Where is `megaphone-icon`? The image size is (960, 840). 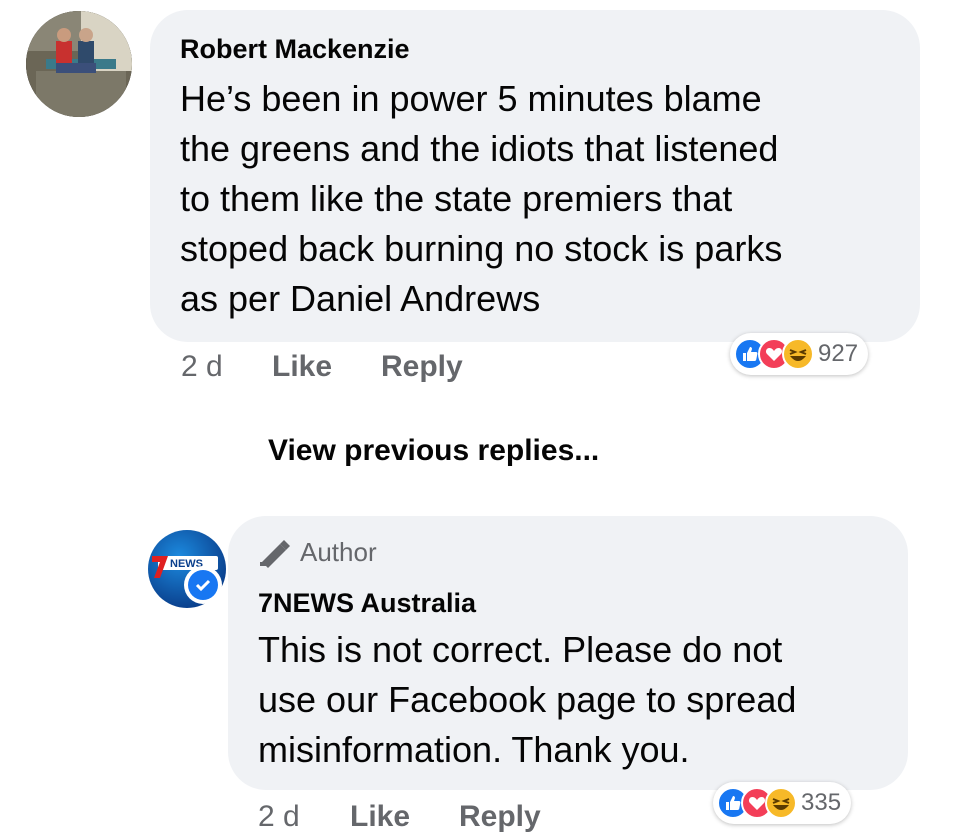 megaphone-icon is located at coordinates (275, 553).